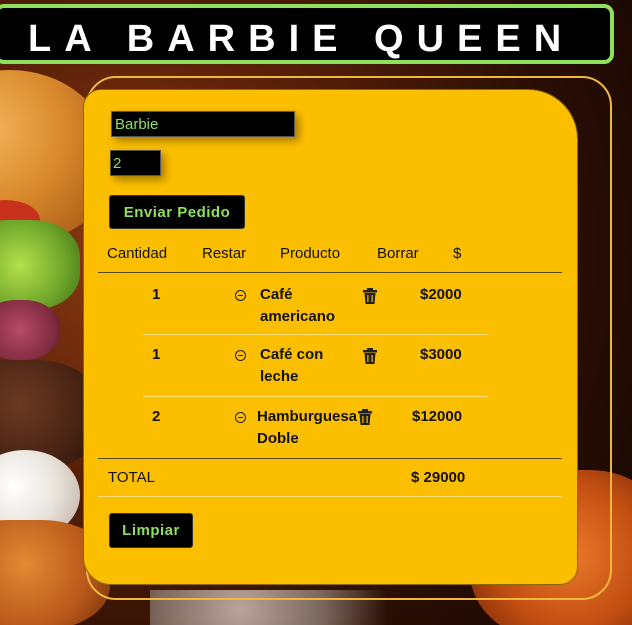 The image size is (632, 625). I want to click on site-header: LA BARBIE QUEEN, so click(307, 34).